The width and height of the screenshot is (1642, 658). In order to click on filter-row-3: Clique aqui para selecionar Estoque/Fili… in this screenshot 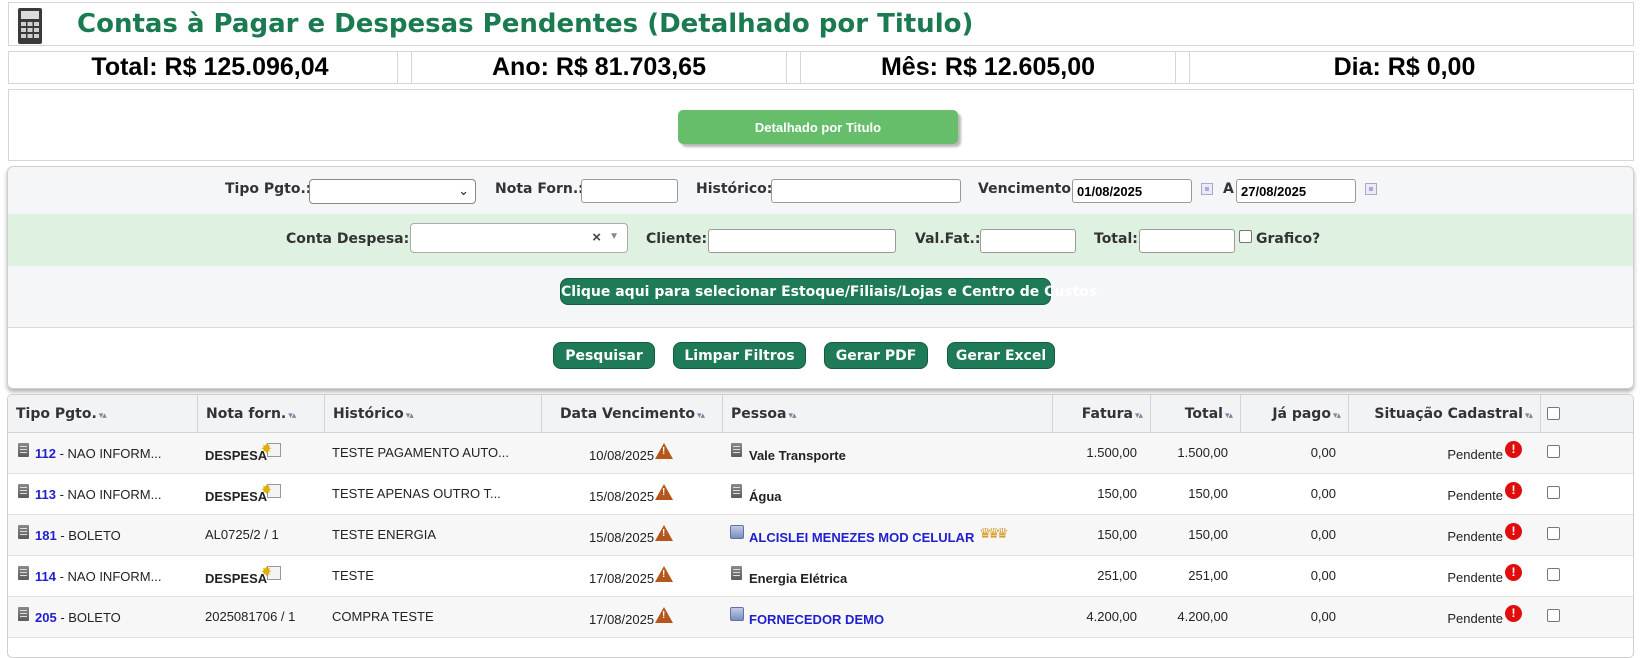, I will do `click(820, 297)`.